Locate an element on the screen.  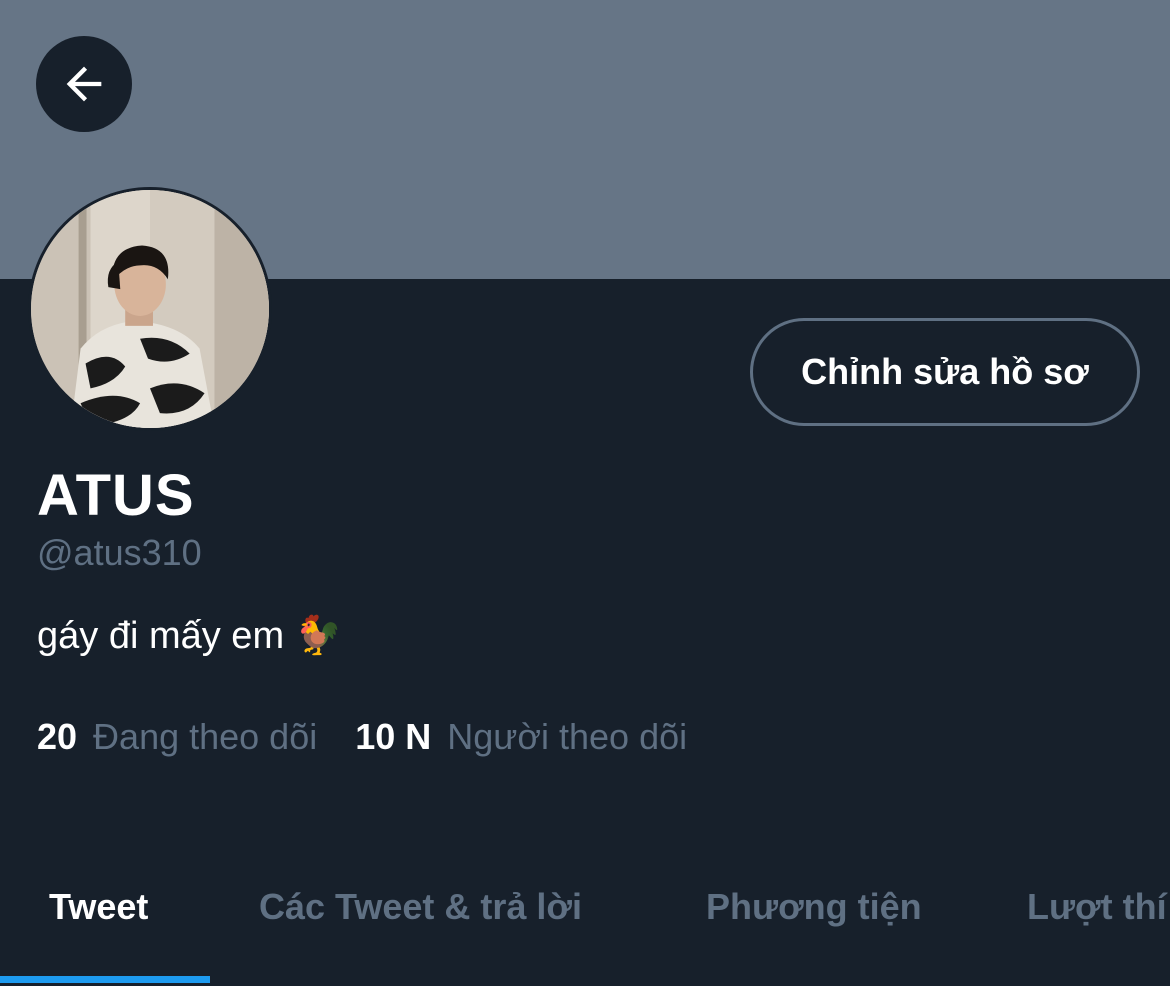
tab-likes: Lượt thí is located at coordinates (1097, 907).